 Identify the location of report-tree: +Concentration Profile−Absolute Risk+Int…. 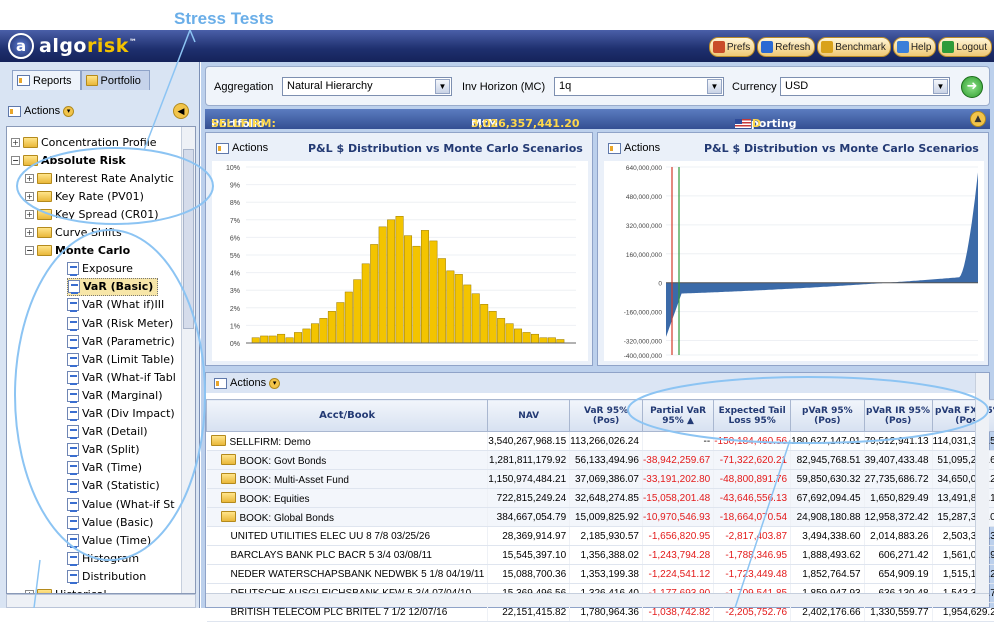
(101, 360).